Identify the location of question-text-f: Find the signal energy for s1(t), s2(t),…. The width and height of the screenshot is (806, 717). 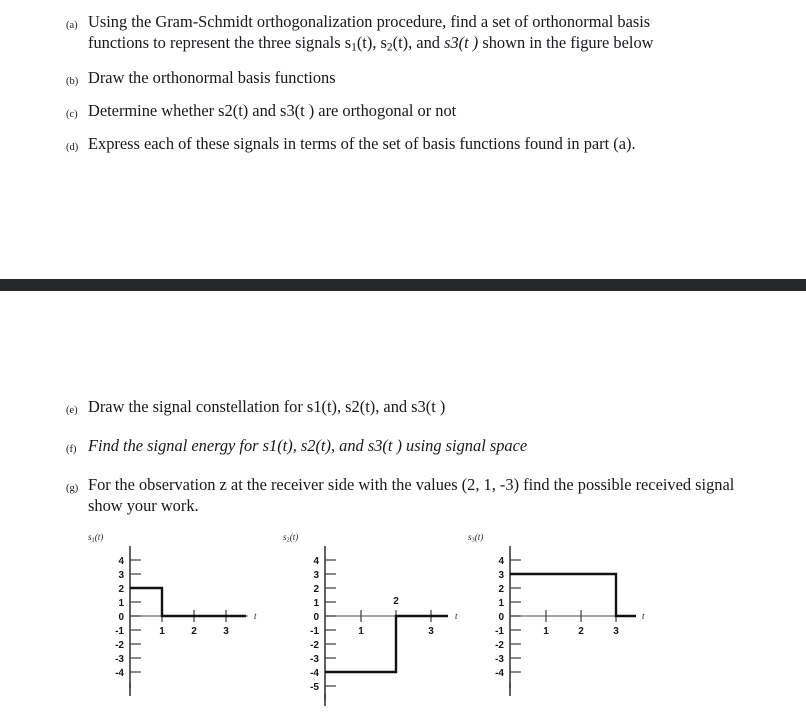
(308, 445).